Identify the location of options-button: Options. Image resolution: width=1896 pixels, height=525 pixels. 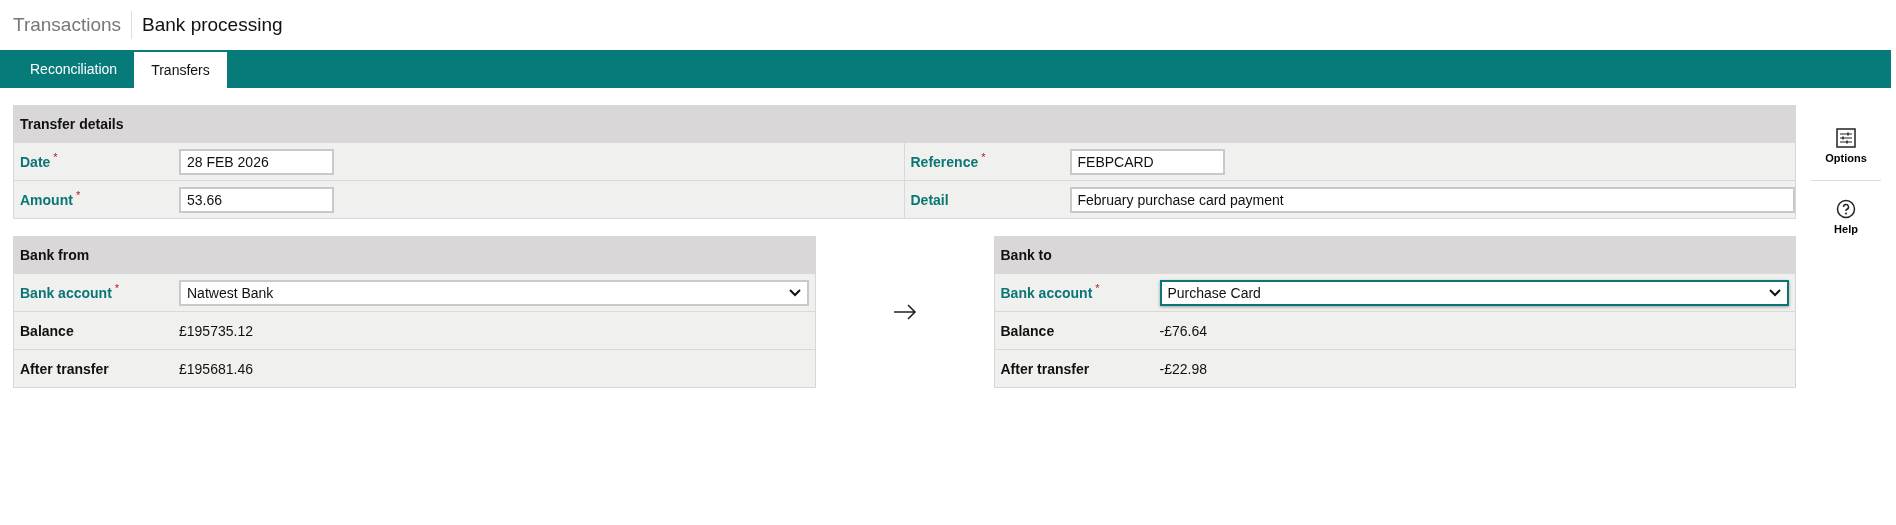
(1846, 146).